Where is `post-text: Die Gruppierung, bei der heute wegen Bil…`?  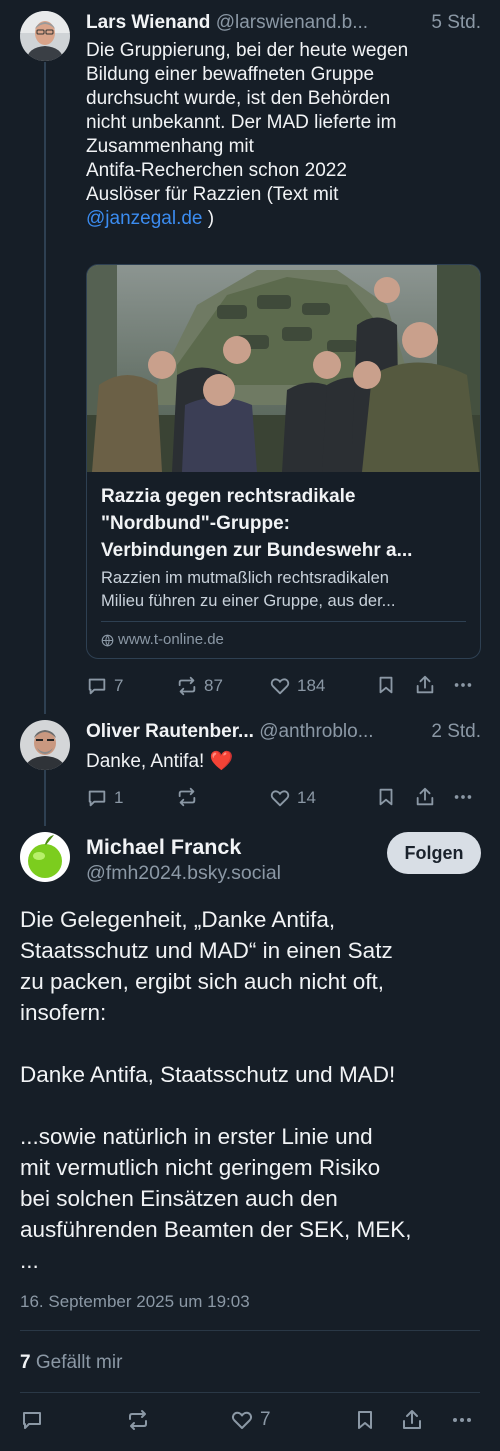 post-text: Die Gruppierung, bei der heute wegen Bil… is located at coordinates (283, 135).